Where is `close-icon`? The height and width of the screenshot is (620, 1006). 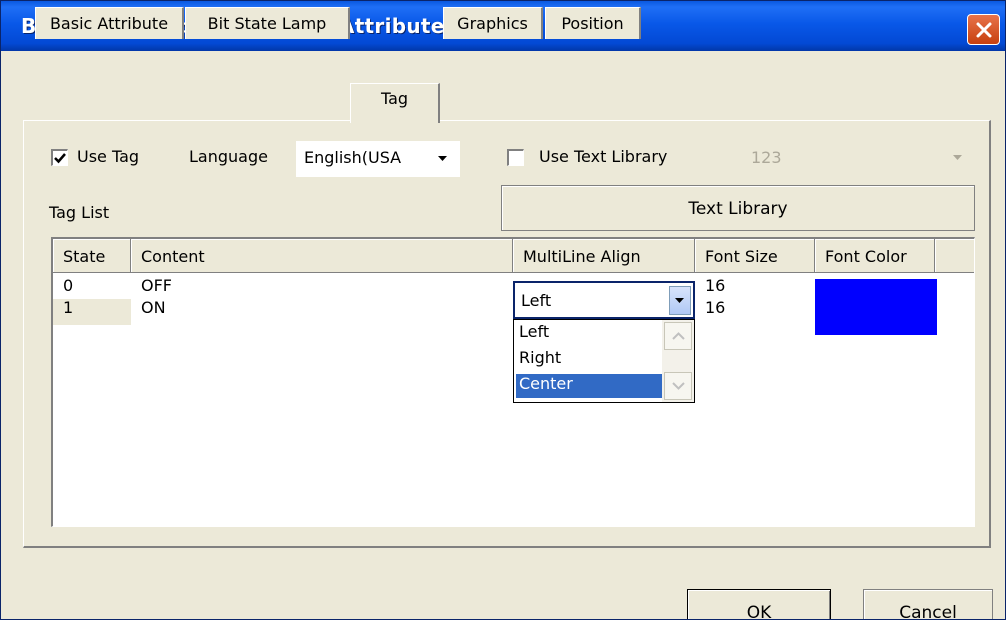 close-icon is located at coordinates (984, 30).